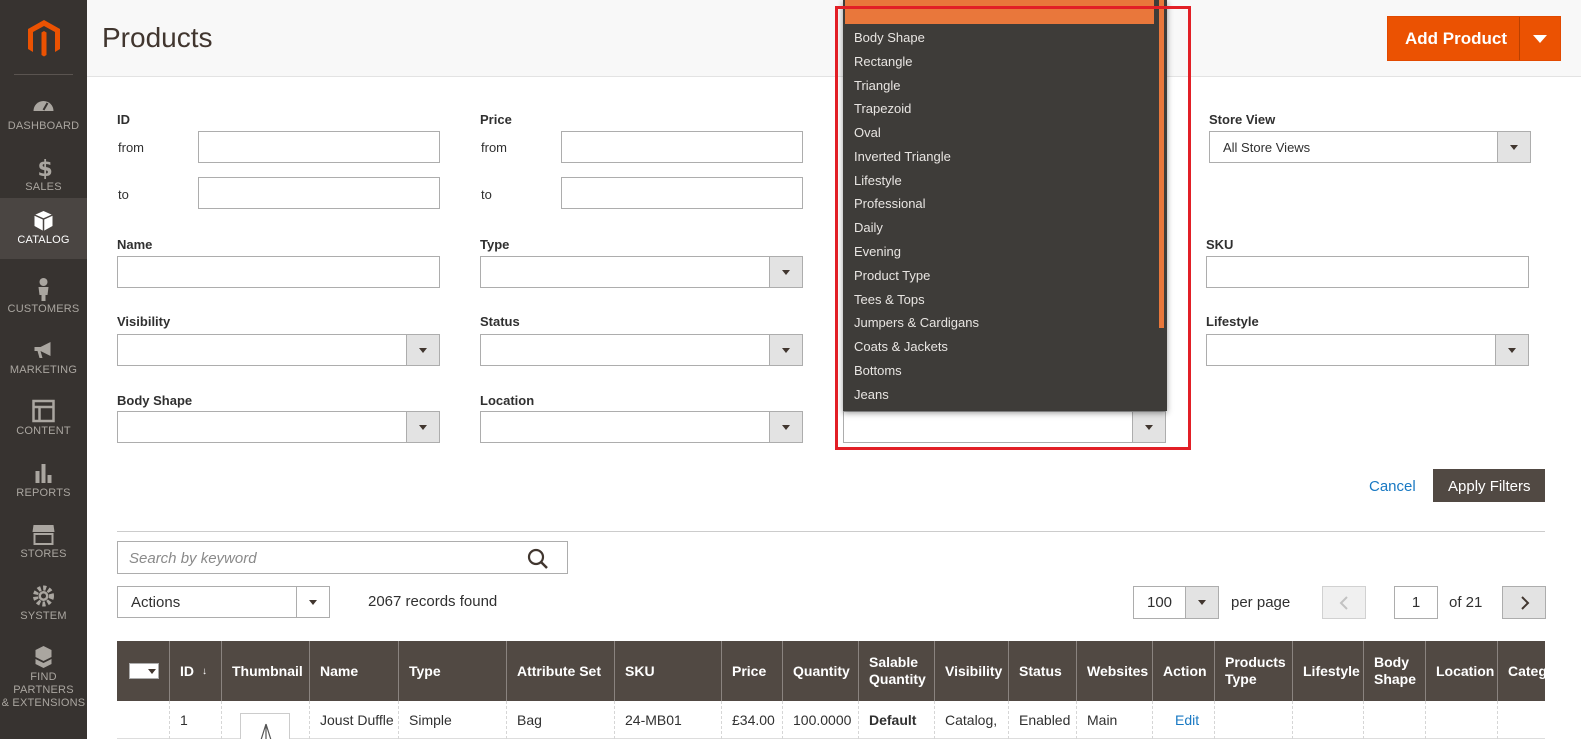 The image size is (1581, 739). What do you see at coordinates (1416, 602) in the screenshot?
I see `page-number-input: 1` at bounding box center [1416, 602].